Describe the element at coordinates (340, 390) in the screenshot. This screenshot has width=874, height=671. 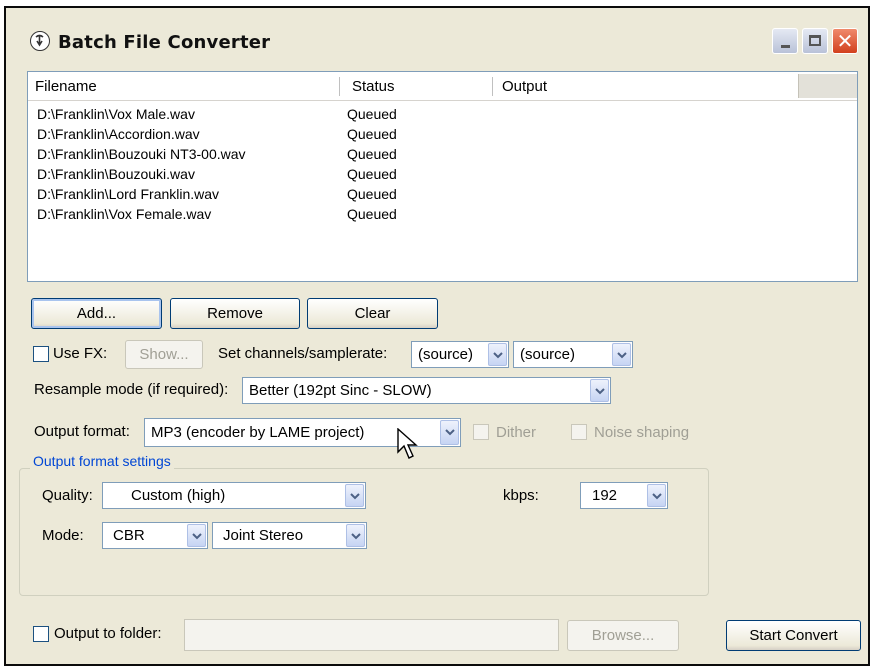
I see `resample-mode-value: Better (192pt Sinc - SLOW)` at that location.